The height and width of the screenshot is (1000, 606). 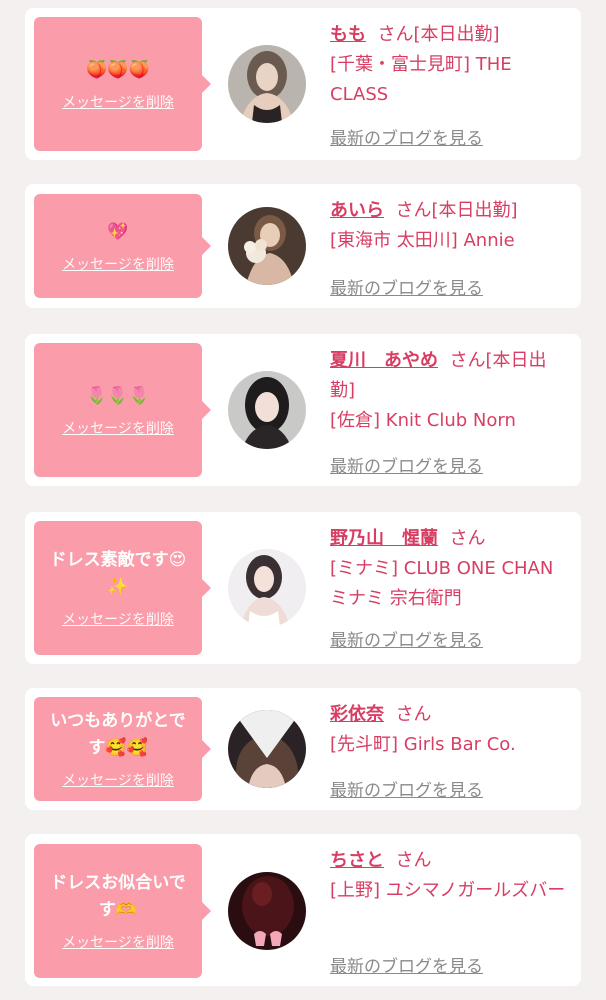 I want to click on message-text: 🌷🌷🌷, so click(x=118, y=395).